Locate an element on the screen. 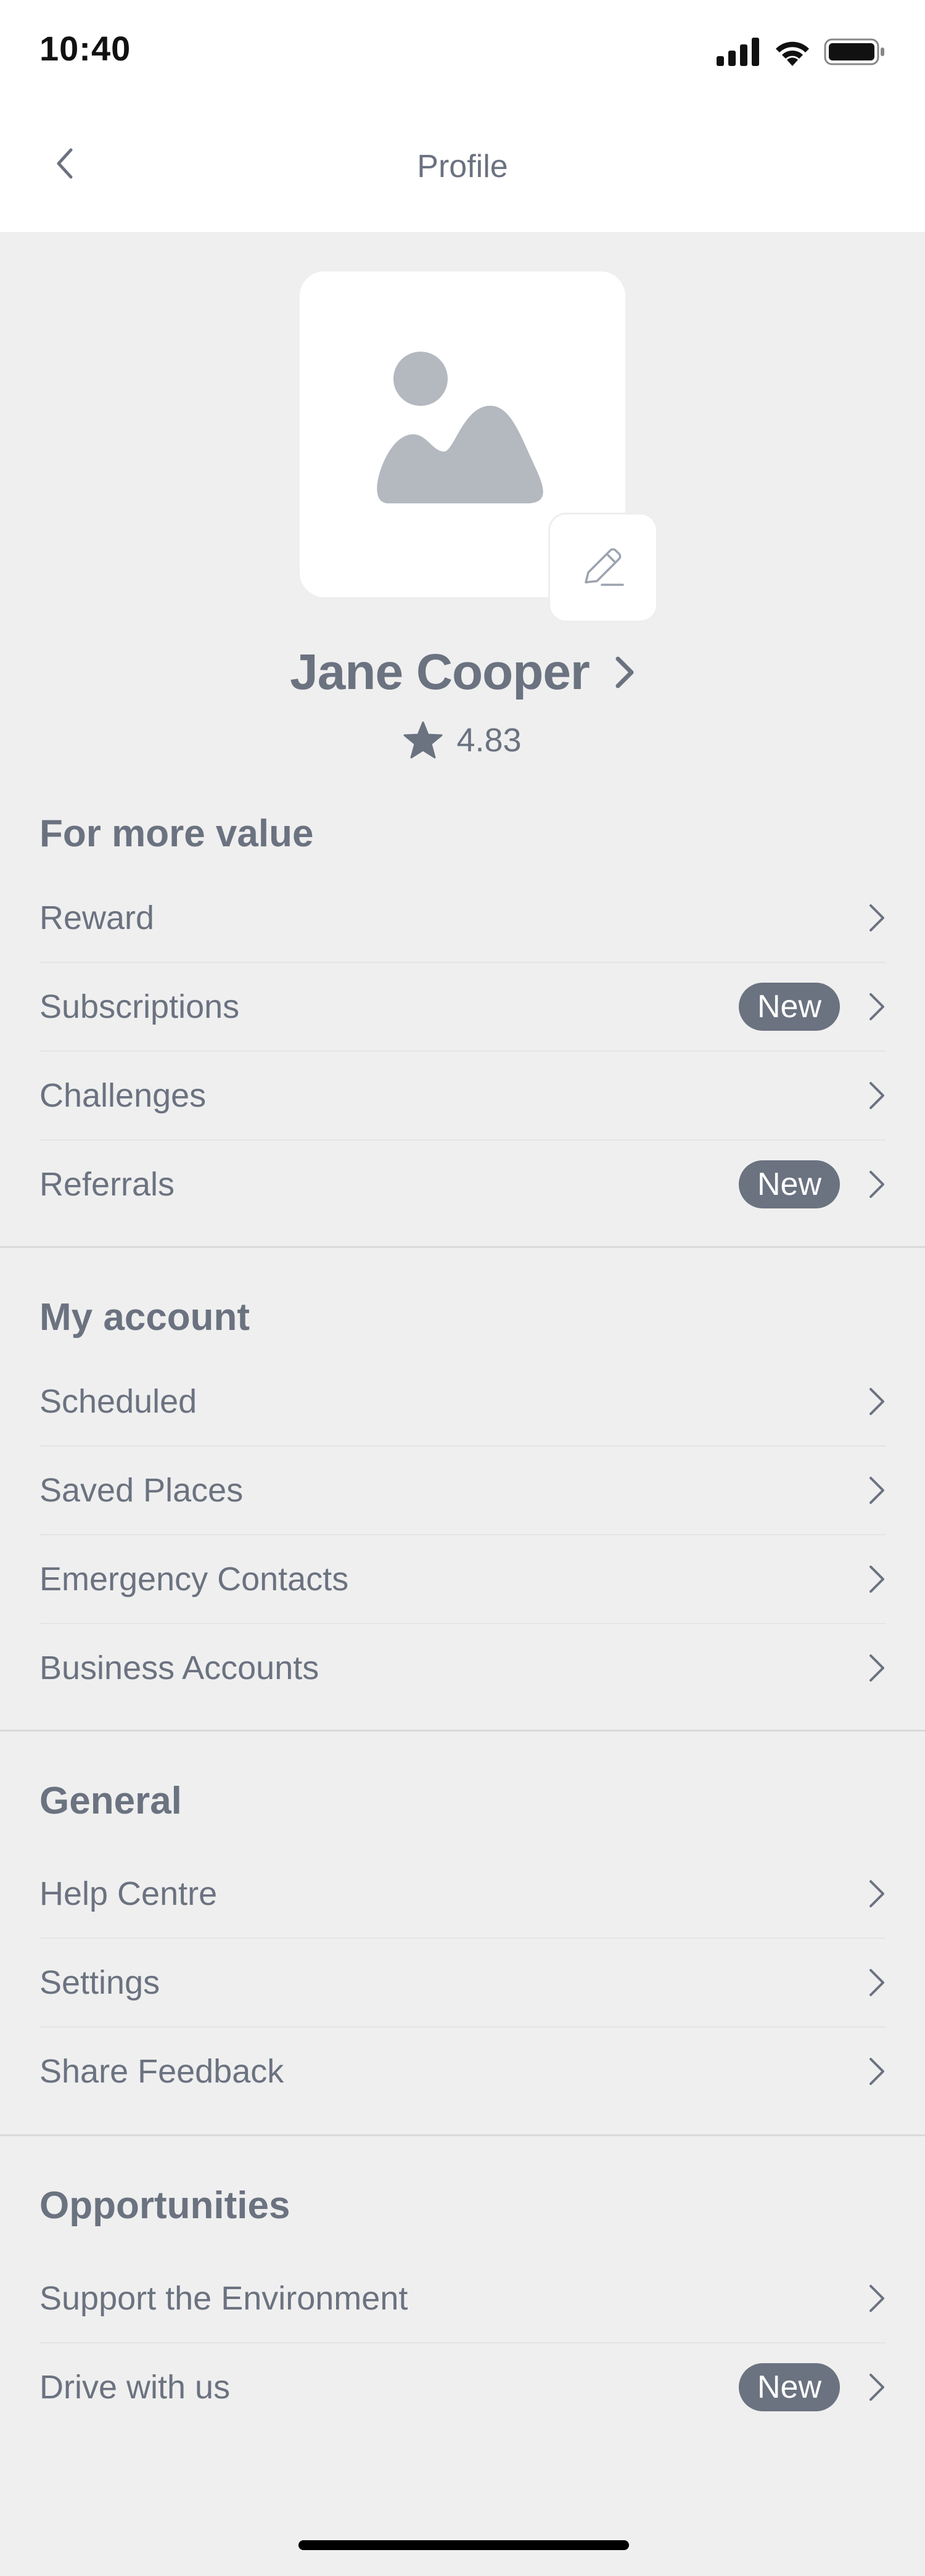 This screenshot has width=925, height=2576. section-title-general: General is located at coordinates (111, 1801).